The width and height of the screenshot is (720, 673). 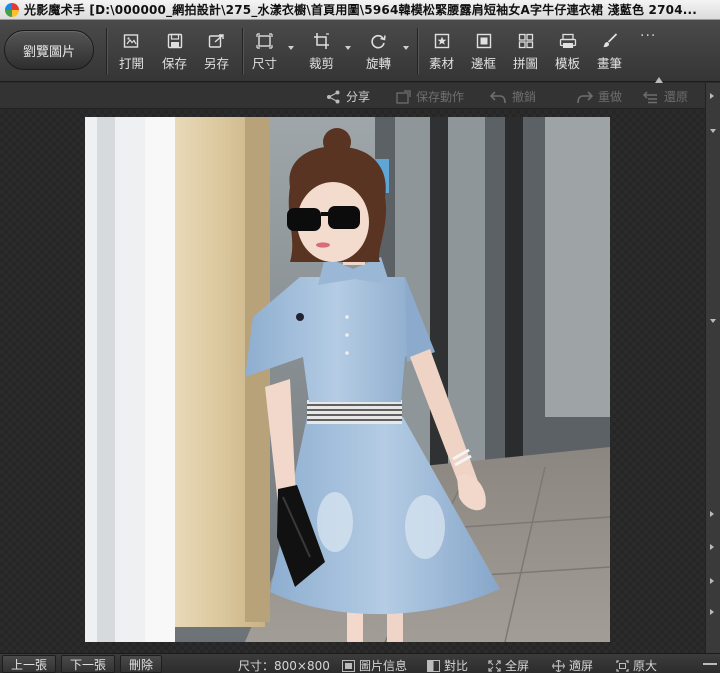 I want to click on image-info-button: 圖片信息, so click(x=374, y=665).